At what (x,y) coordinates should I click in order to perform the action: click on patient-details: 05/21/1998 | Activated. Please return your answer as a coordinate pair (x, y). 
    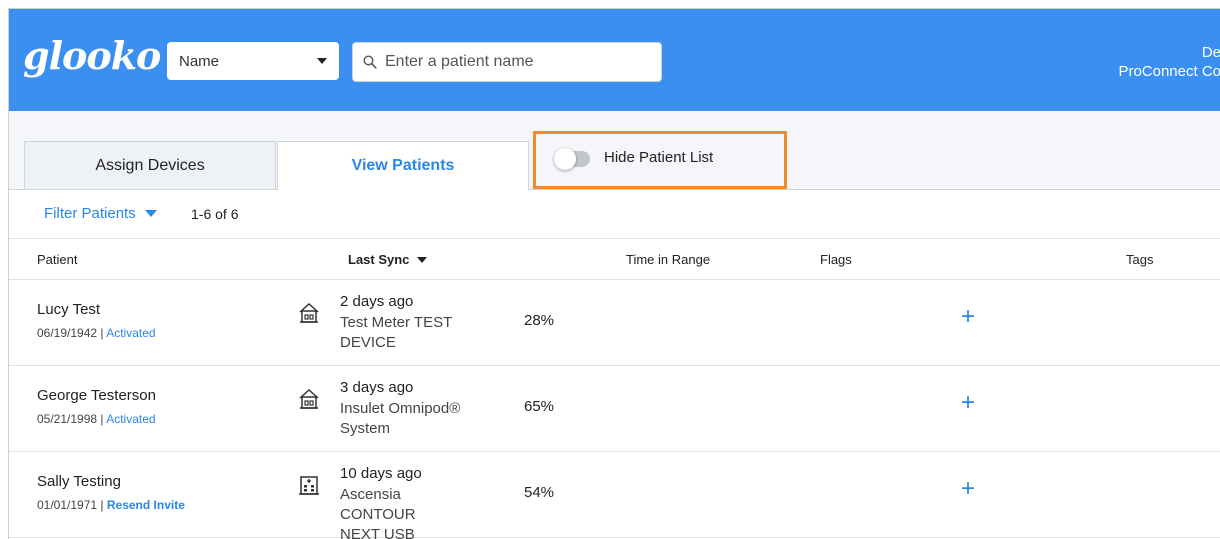
    Looking at the image, I should click on (96, 419).